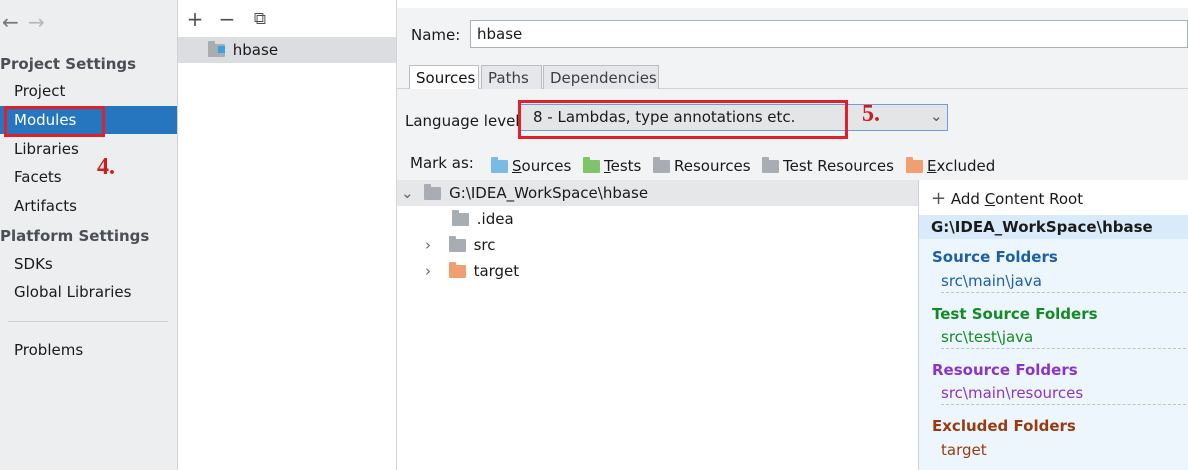  Describe the element at coordinates (661, 165) in the screenshot. I see `resource-folder-icon` at that location.